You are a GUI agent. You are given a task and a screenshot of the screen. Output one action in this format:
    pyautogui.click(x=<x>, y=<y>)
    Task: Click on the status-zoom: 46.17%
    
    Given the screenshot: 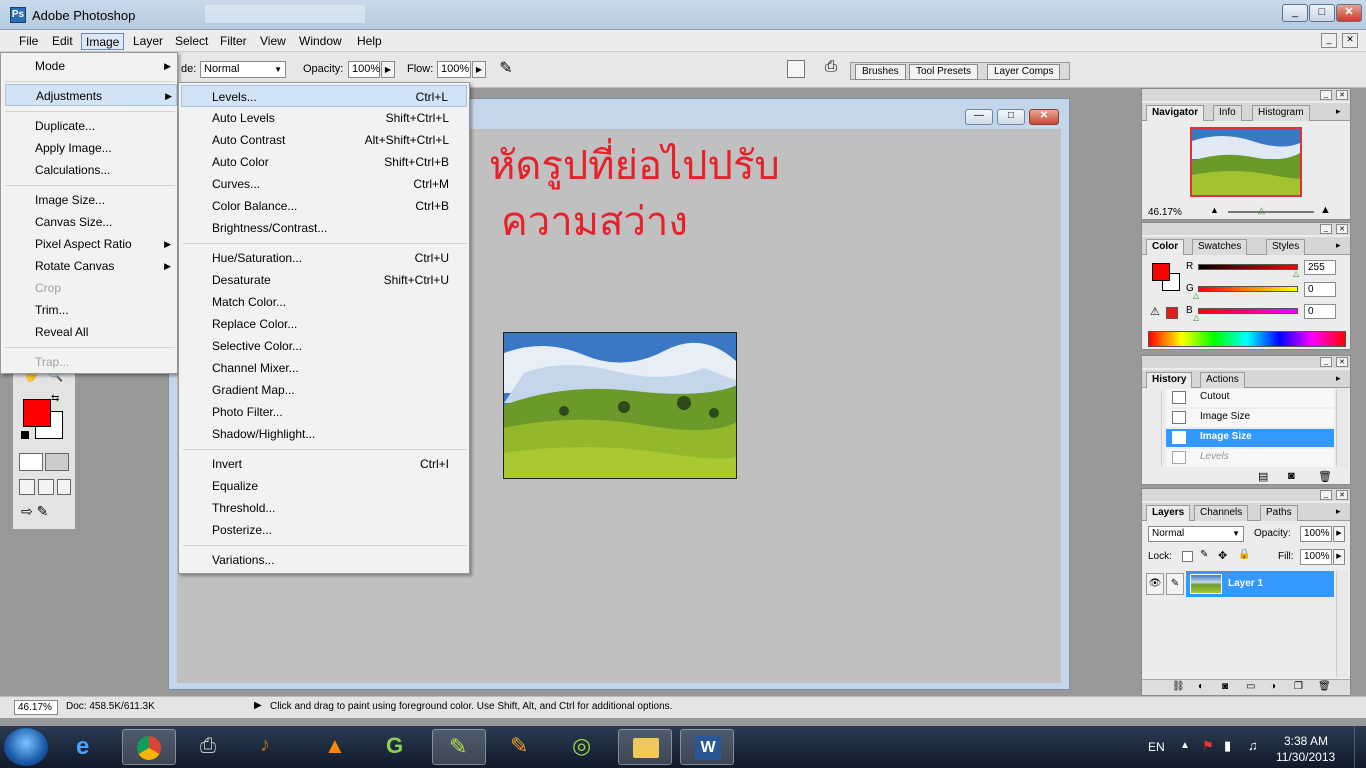 What is the action you would take?
    pyautogui.click(x=36, y=707)
    